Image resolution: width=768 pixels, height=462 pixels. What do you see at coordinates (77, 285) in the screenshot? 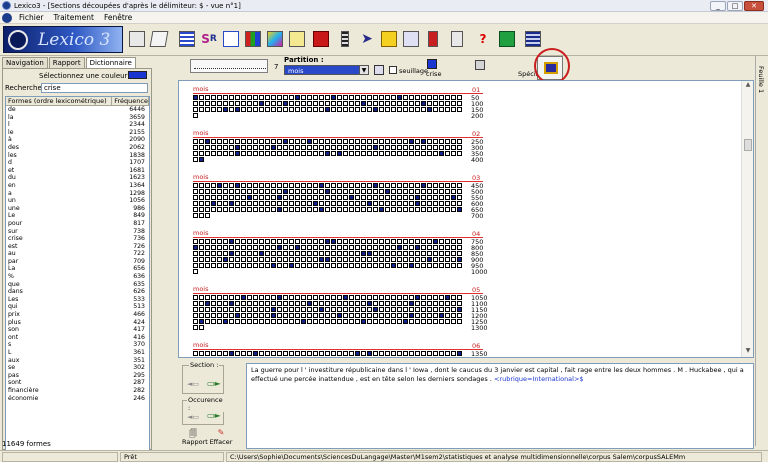
I see `table-row: que 635` at bounding box center [77, 285].